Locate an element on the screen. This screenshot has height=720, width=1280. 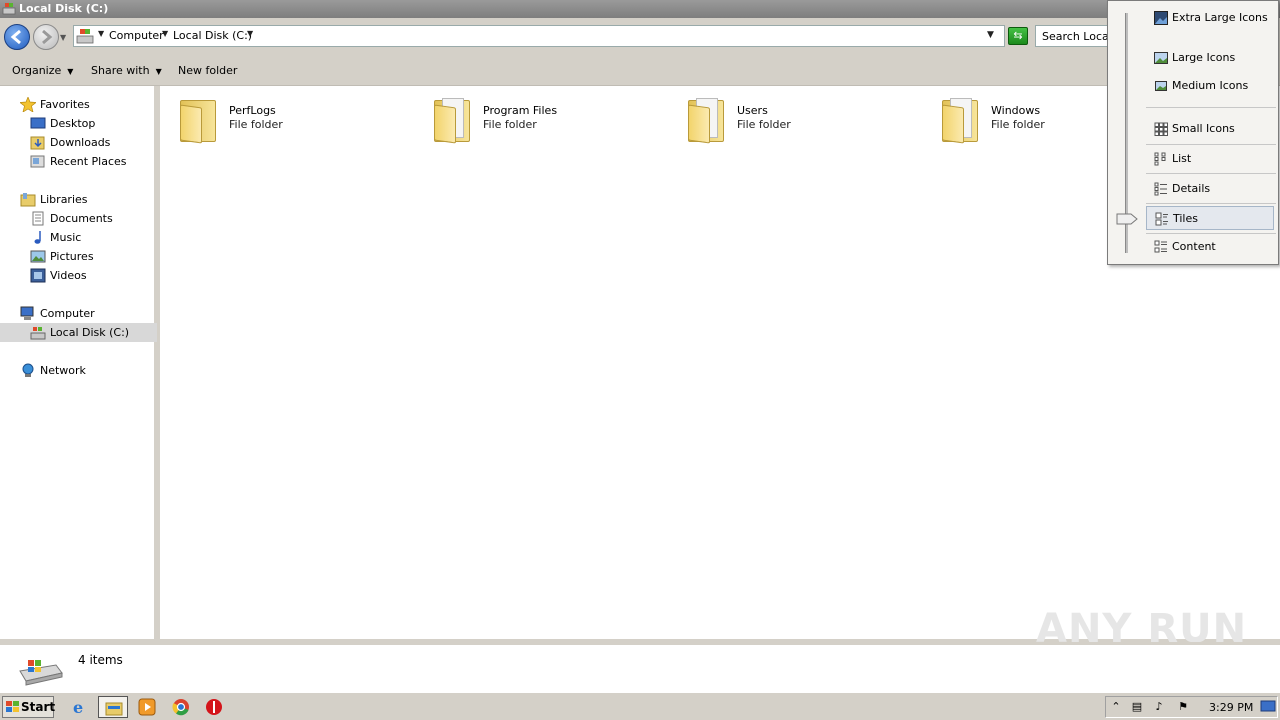
back-button is located at coordinates (17, 37).